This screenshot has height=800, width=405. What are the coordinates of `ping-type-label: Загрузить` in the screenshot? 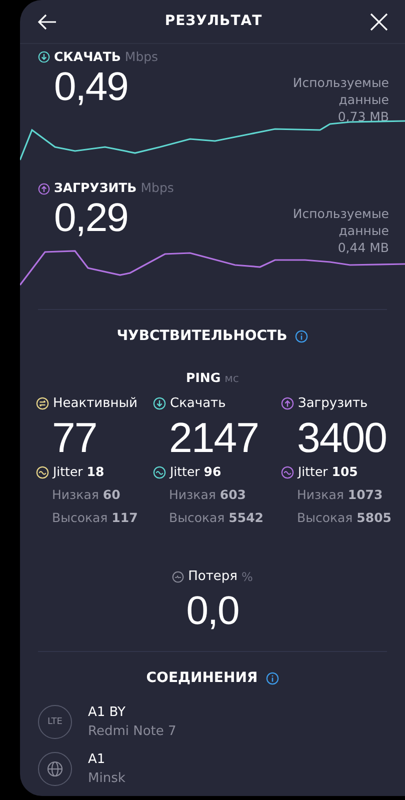 It's located at (333, 403).